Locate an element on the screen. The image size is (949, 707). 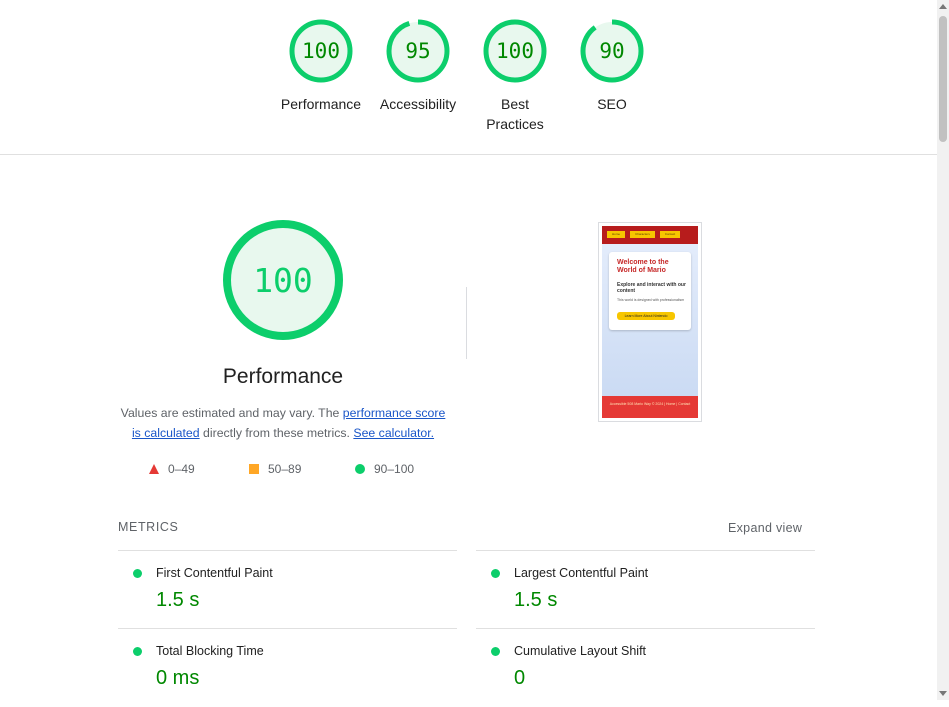
score-legend: 0–49 50–89 90–100 is located at coordinates (283, 470).